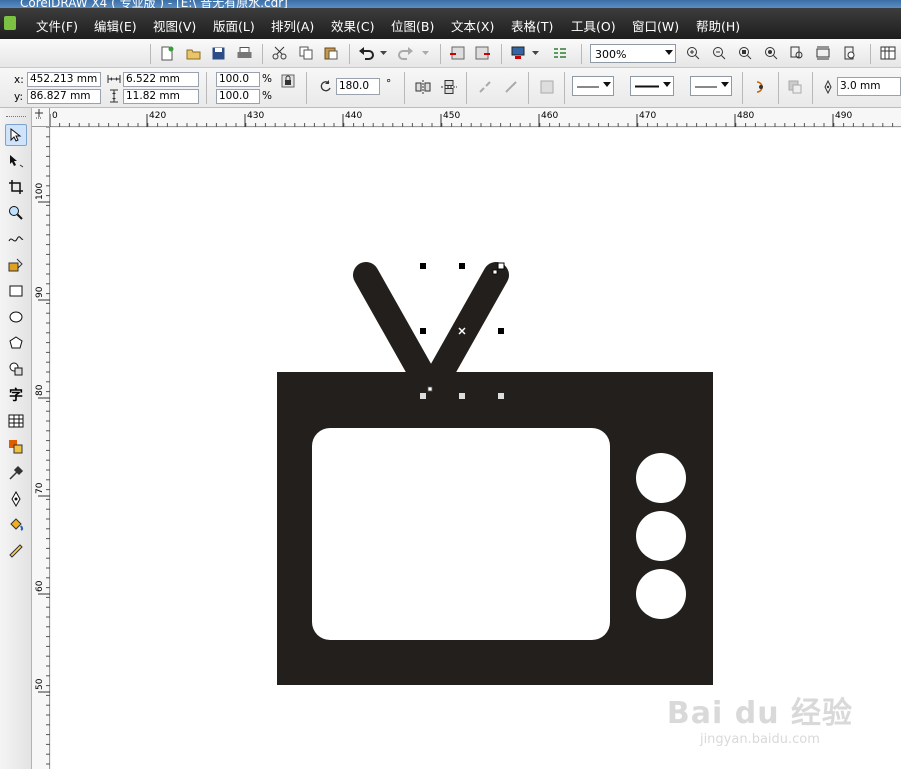  Describe the element at coordinates (823, 53) in the screenshot. I see `zoom-page-width-icon` at that location.